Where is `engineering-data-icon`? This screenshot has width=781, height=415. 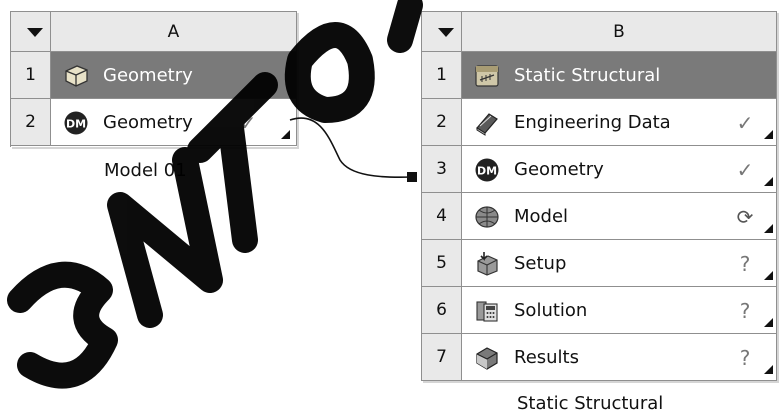 engineering-data-icon is located at coordinates (487, 124).